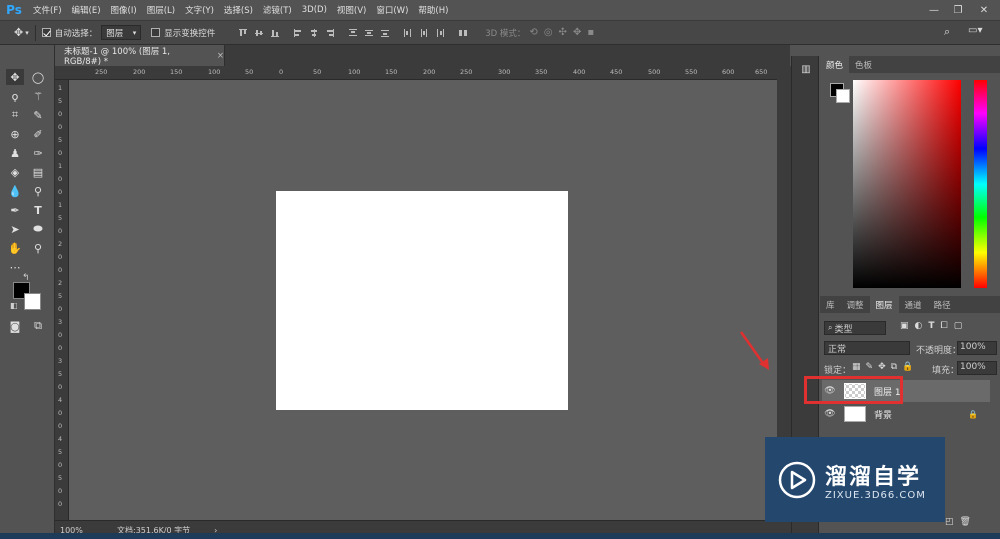 Image resolution: width=1000 pixels, height=539 pixels. What do you see at coordinates (463, 33) in the screenshot?
I see `auto-align-icon` at bounding box center [463, 33].